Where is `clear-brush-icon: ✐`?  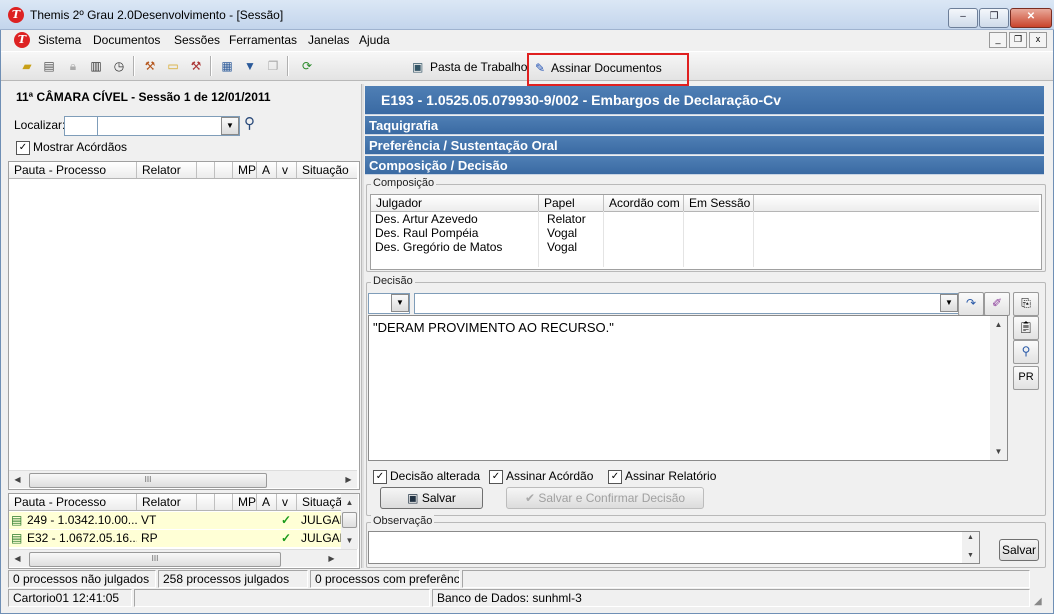 clear-brush-icon: ✐ is located at coordinates (997, 304).